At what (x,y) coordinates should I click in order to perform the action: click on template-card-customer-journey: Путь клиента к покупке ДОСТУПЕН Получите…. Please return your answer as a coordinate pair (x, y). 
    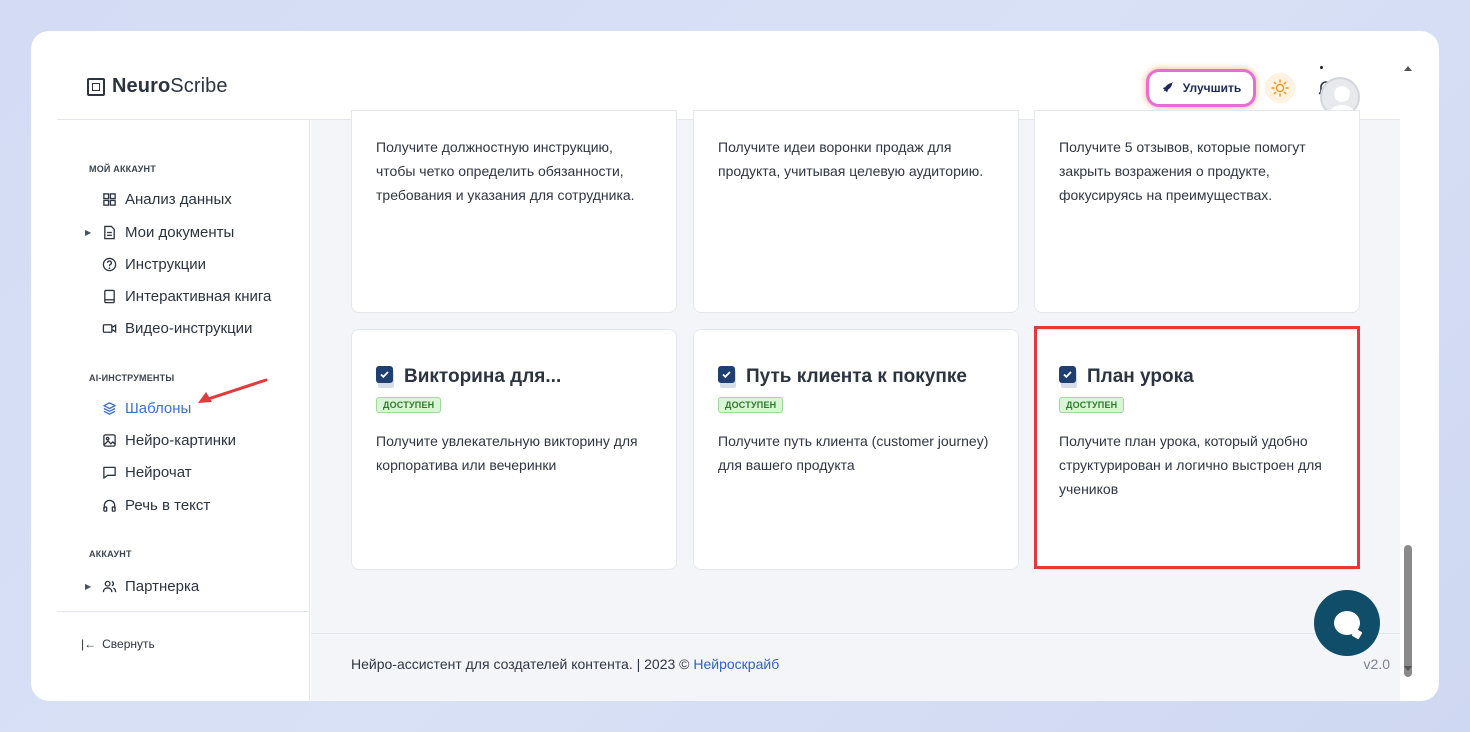
    Looking at the image, I should click on (856, 449).